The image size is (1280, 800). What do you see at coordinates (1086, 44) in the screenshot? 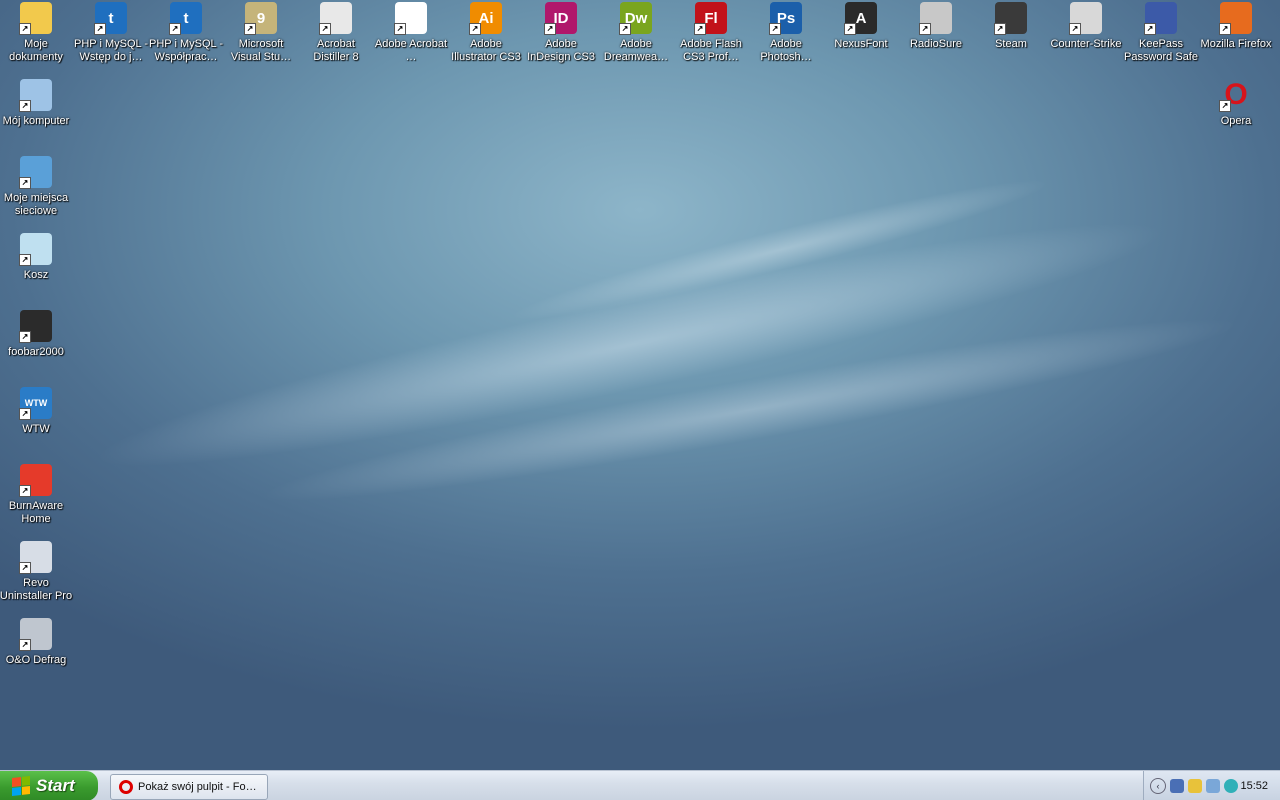
I see `desktop-icon-label: Counter-Strike` at bounding box center [1086, 44].